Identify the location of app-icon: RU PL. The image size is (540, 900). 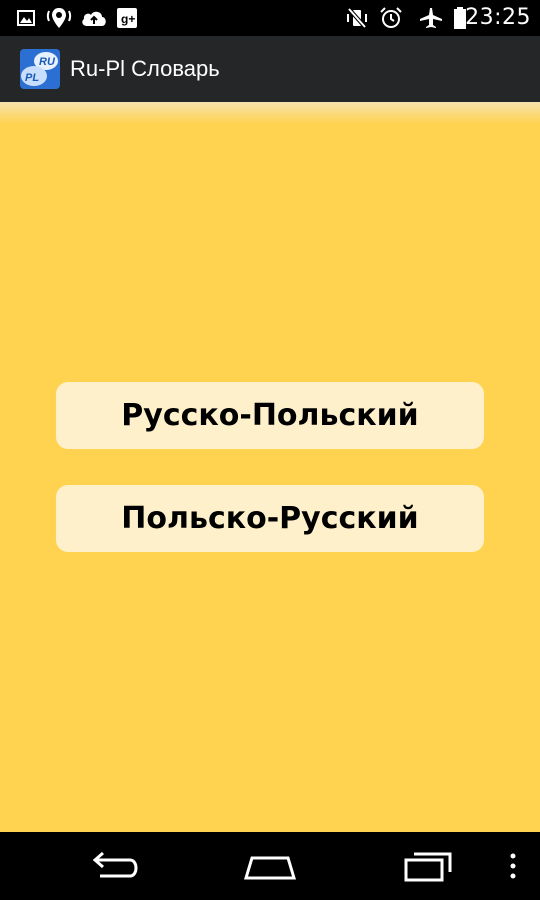
(40, 69).